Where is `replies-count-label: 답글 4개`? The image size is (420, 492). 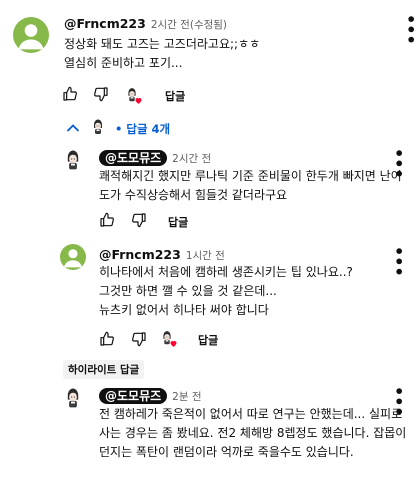 replies-count-label: 답글 4개 is located at coordinates (148, 129).